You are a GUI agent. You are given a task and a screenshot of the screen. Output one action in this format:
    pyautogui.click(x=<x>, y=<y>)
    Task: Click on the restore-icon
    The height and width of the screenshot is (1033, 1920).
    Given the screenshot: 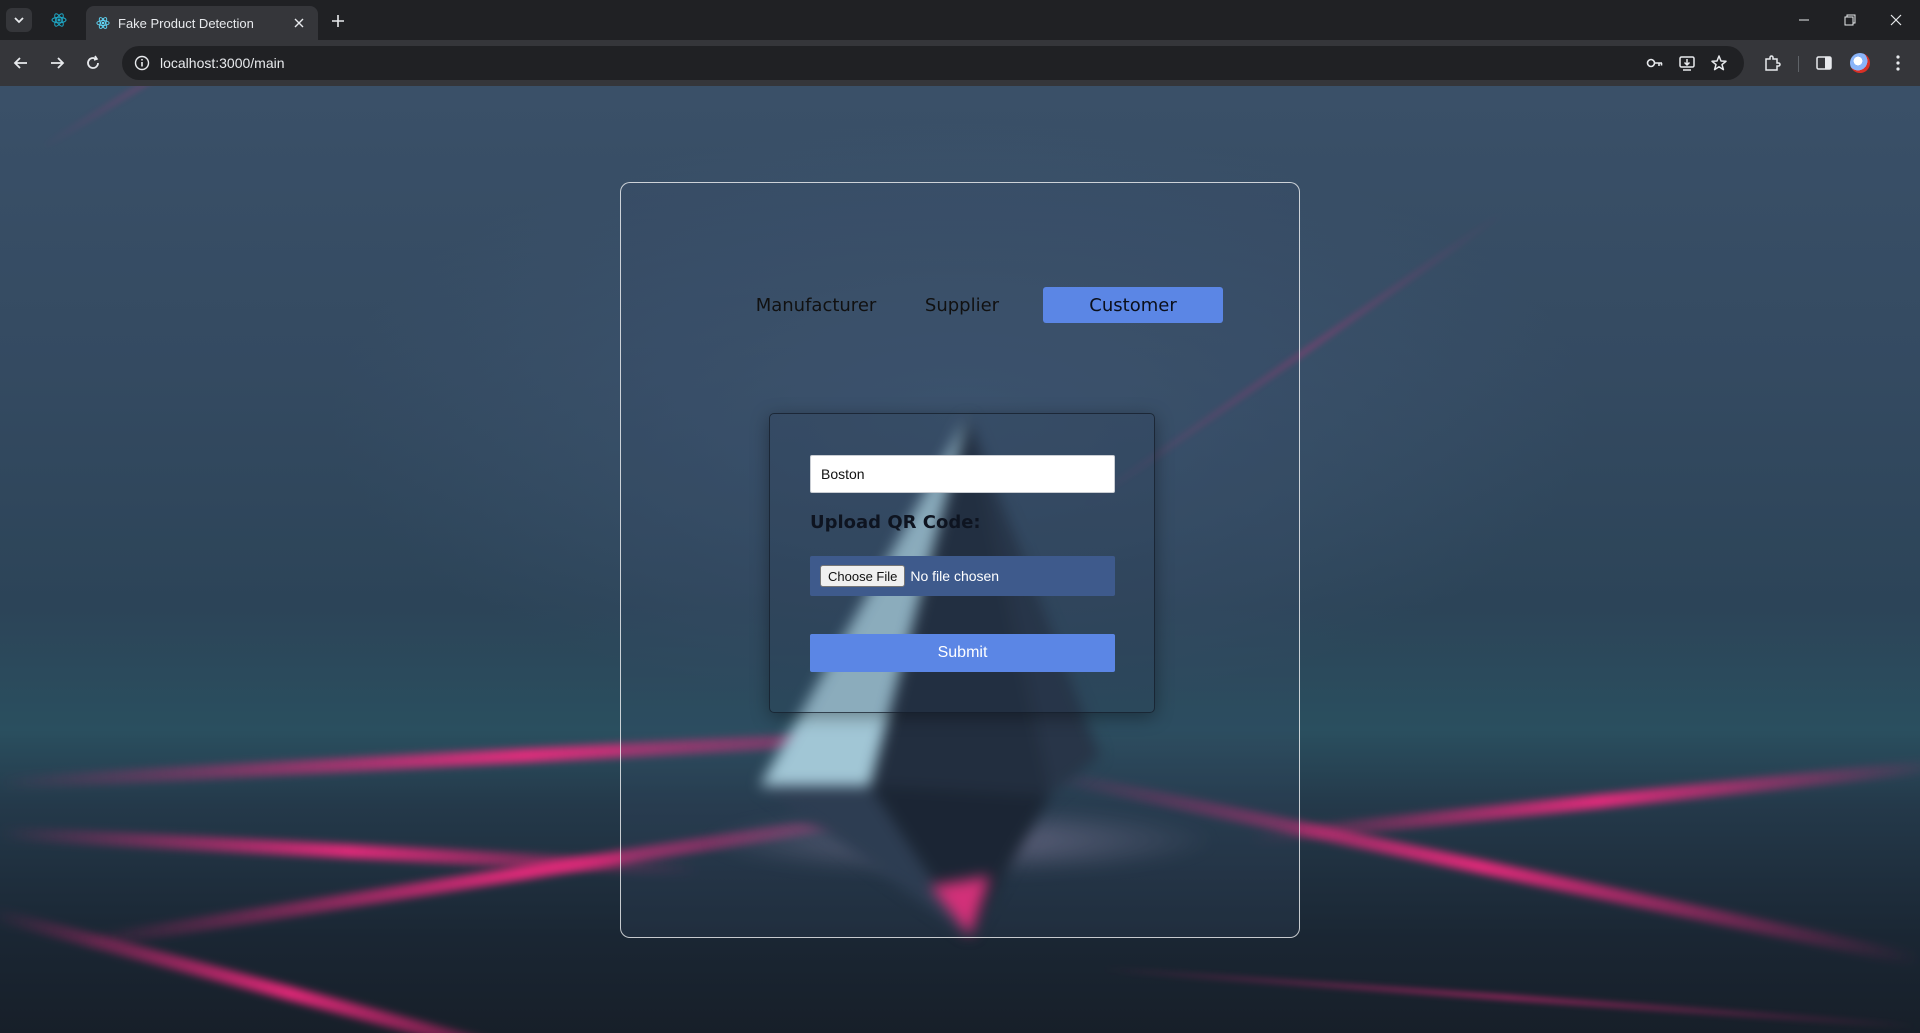 What is the action you would take?
    pyautogui.click(x=1850, y=20)
    